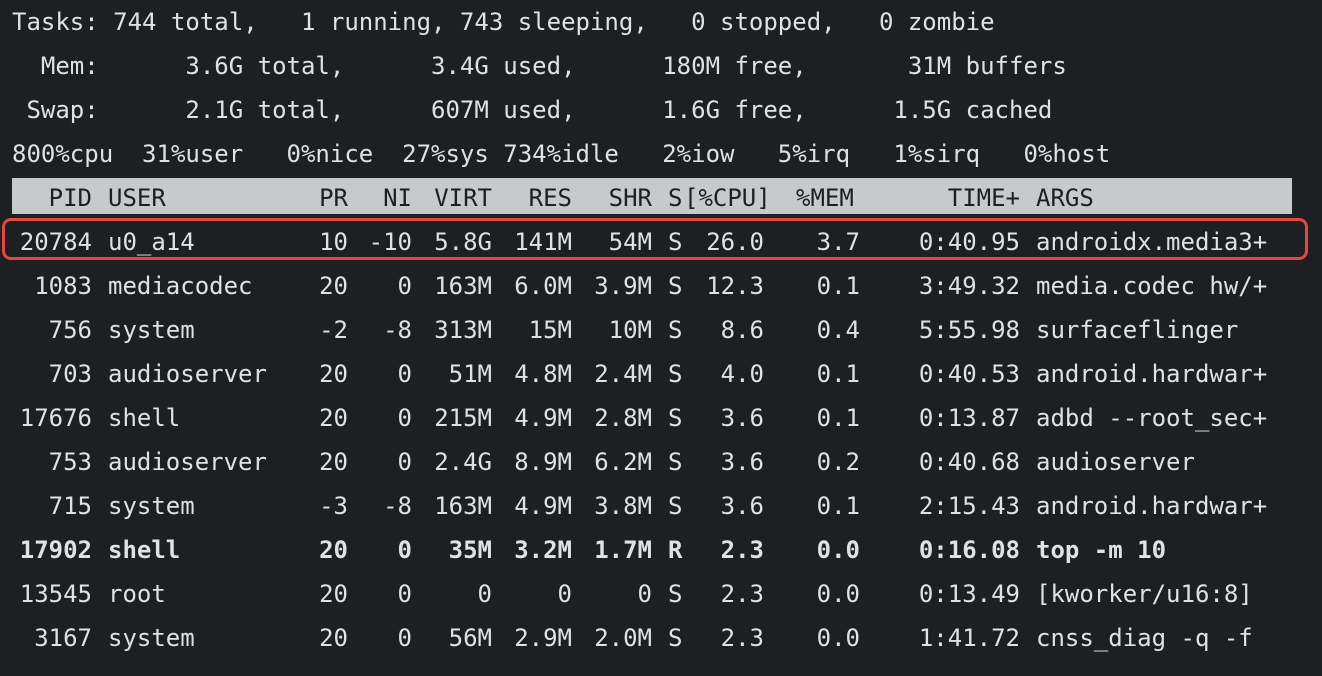  What do you see at coordinates (969, 330) in the screenshot?
I see `cell-time: 5:55.98` at bounding box center [969, 330].